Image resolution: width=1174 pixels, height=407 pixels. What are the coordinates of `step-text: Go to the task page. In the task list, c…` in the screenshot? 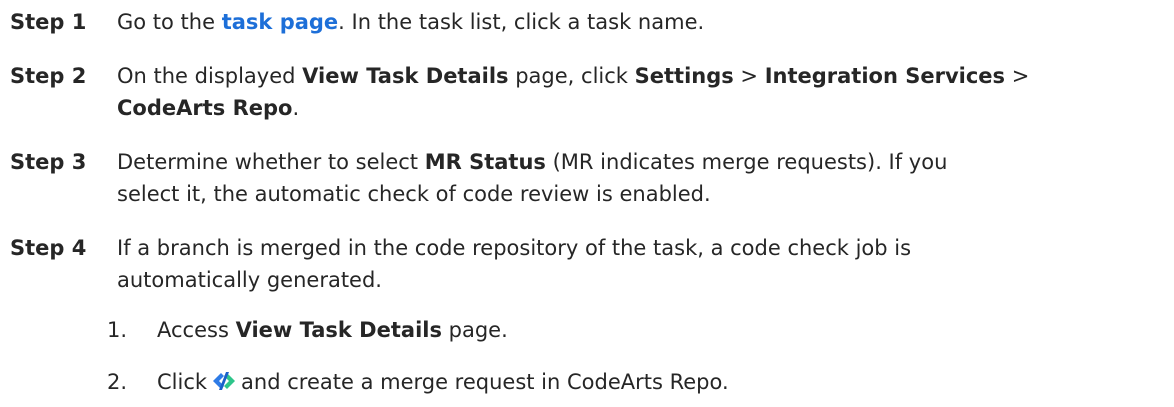 It's located at (411, 22).